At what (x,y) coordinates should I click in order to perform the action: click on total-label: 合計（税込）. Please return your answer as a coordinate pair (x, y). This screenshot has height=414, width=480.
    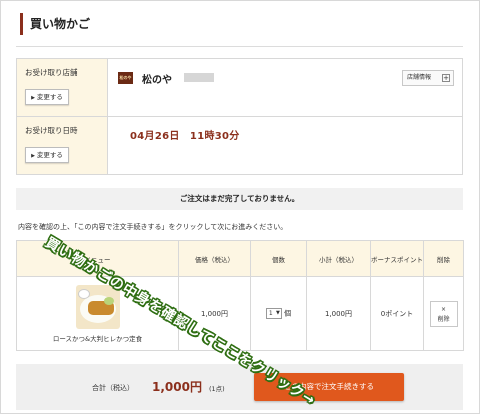
    Looking at the image, I should click on (113, 388).